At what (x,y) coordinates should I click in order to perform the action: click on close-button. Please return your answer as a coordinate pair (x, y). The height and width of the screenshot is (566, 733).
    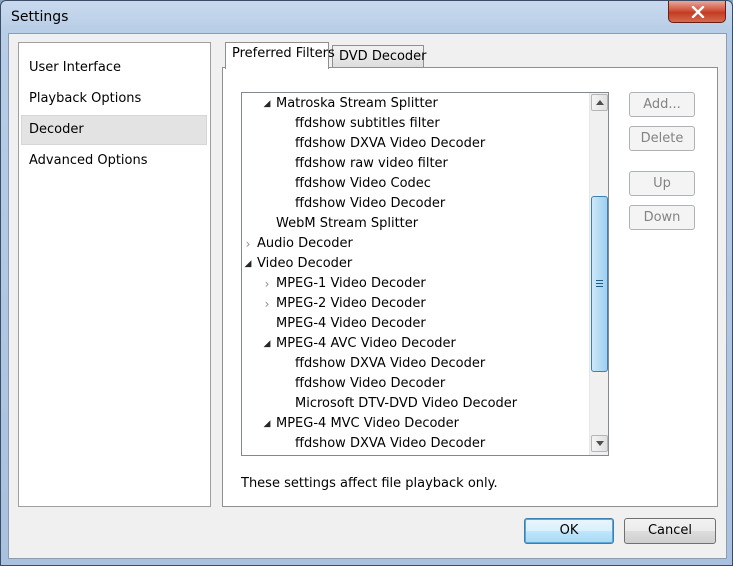
    Looking at the image, I should click on (697, 12).